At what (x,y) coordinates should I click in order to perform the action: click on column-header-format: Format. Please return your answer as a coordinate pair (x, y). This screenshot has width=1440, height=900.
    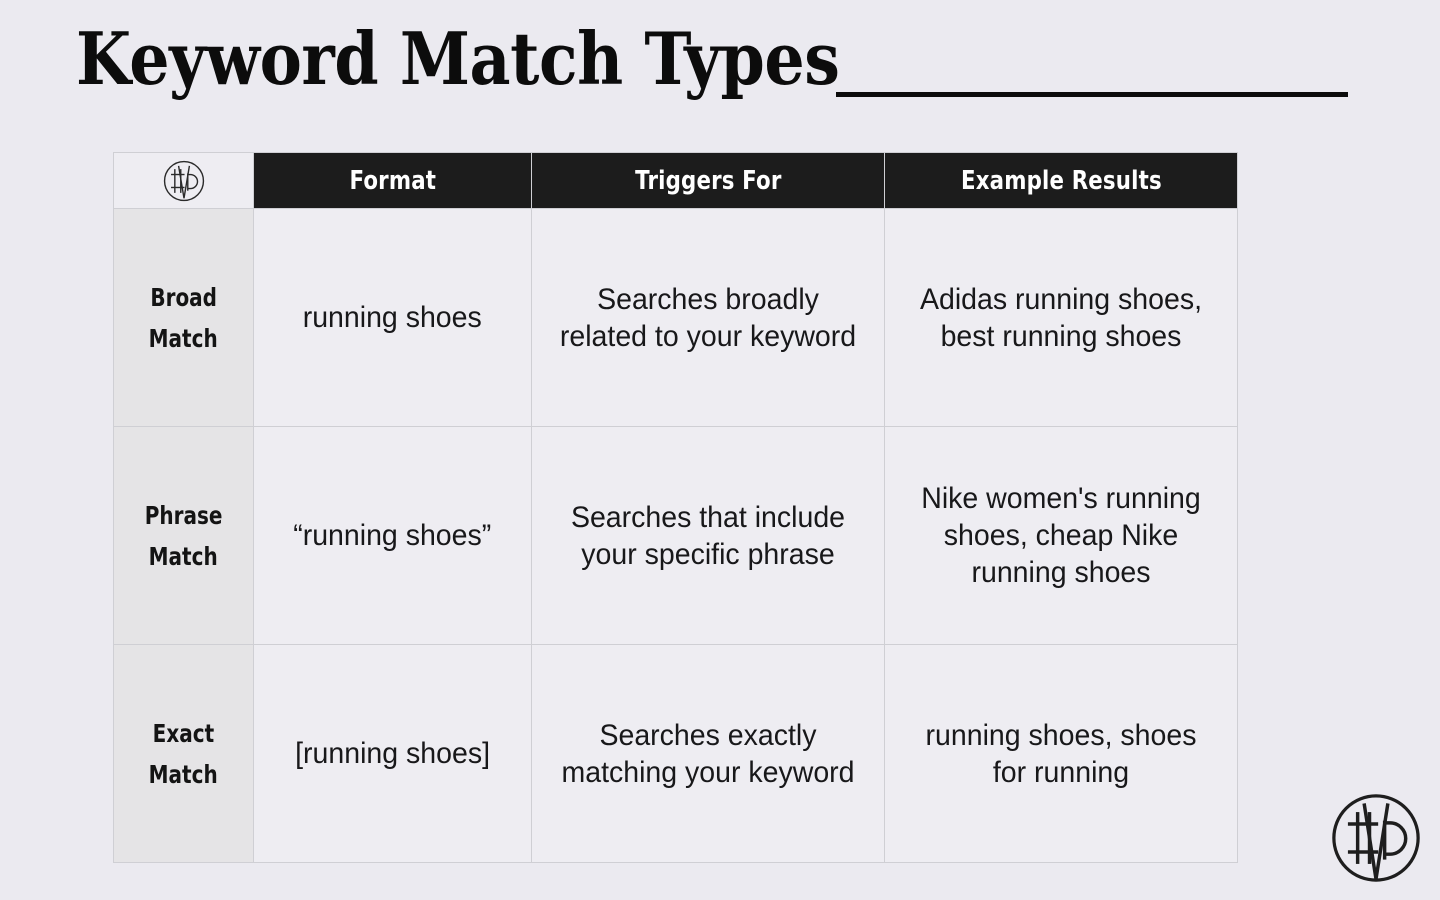
    Looking at the image, I should click on (392, 180).